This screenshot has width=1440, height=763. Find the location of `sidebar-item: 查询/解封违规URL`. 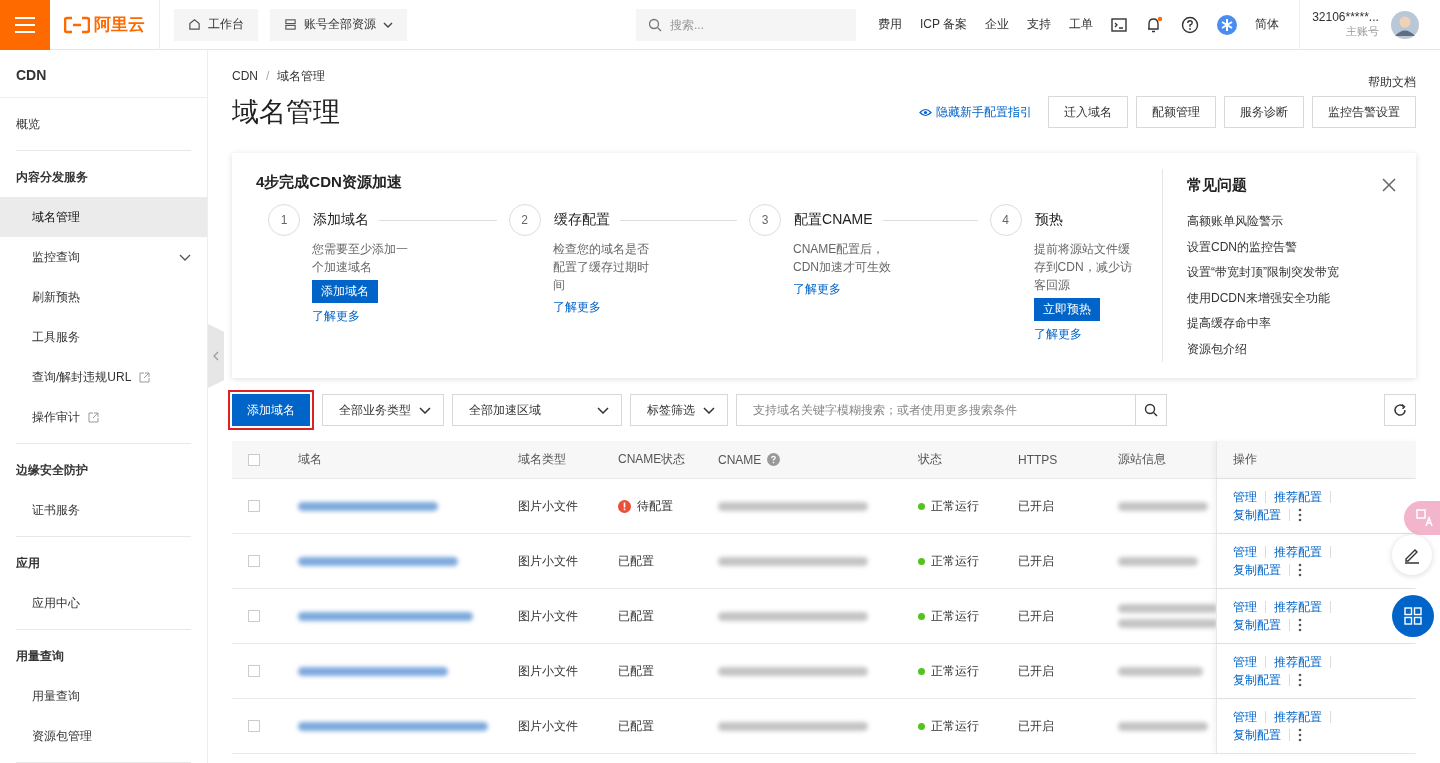

sidebar-item: 查询/解封违规URL is located at coordinates (103, 377).